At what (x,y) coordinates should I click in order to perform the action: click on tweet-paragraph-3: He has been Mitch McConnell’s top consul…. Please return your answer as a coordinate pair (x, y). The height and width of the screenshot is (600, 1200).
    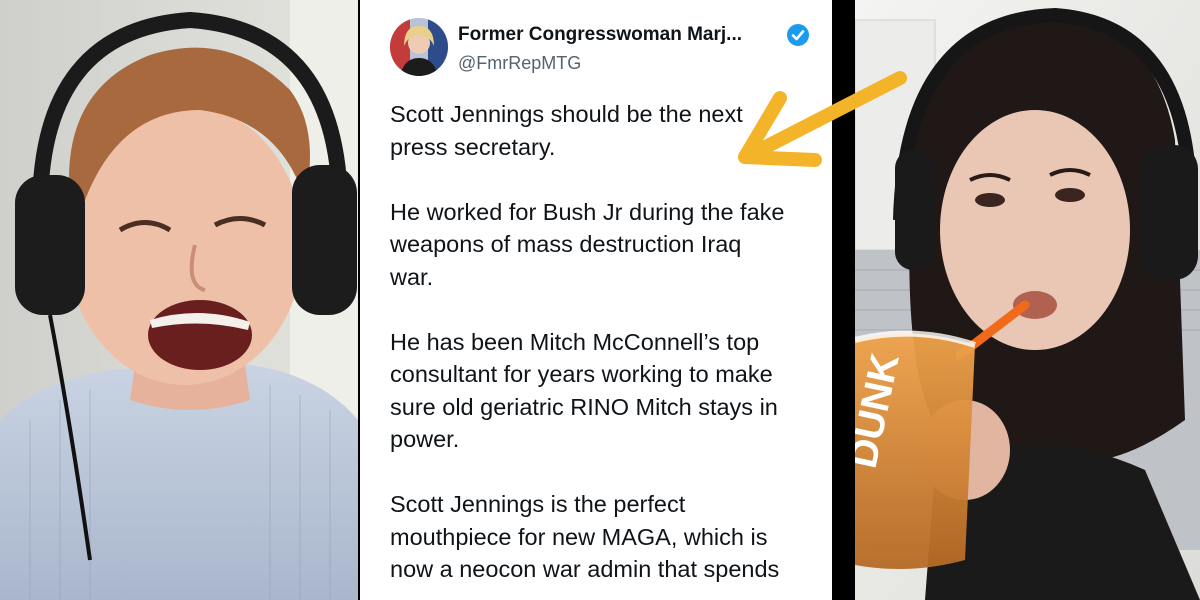
    Looking at the image, I should click on (584, 390).